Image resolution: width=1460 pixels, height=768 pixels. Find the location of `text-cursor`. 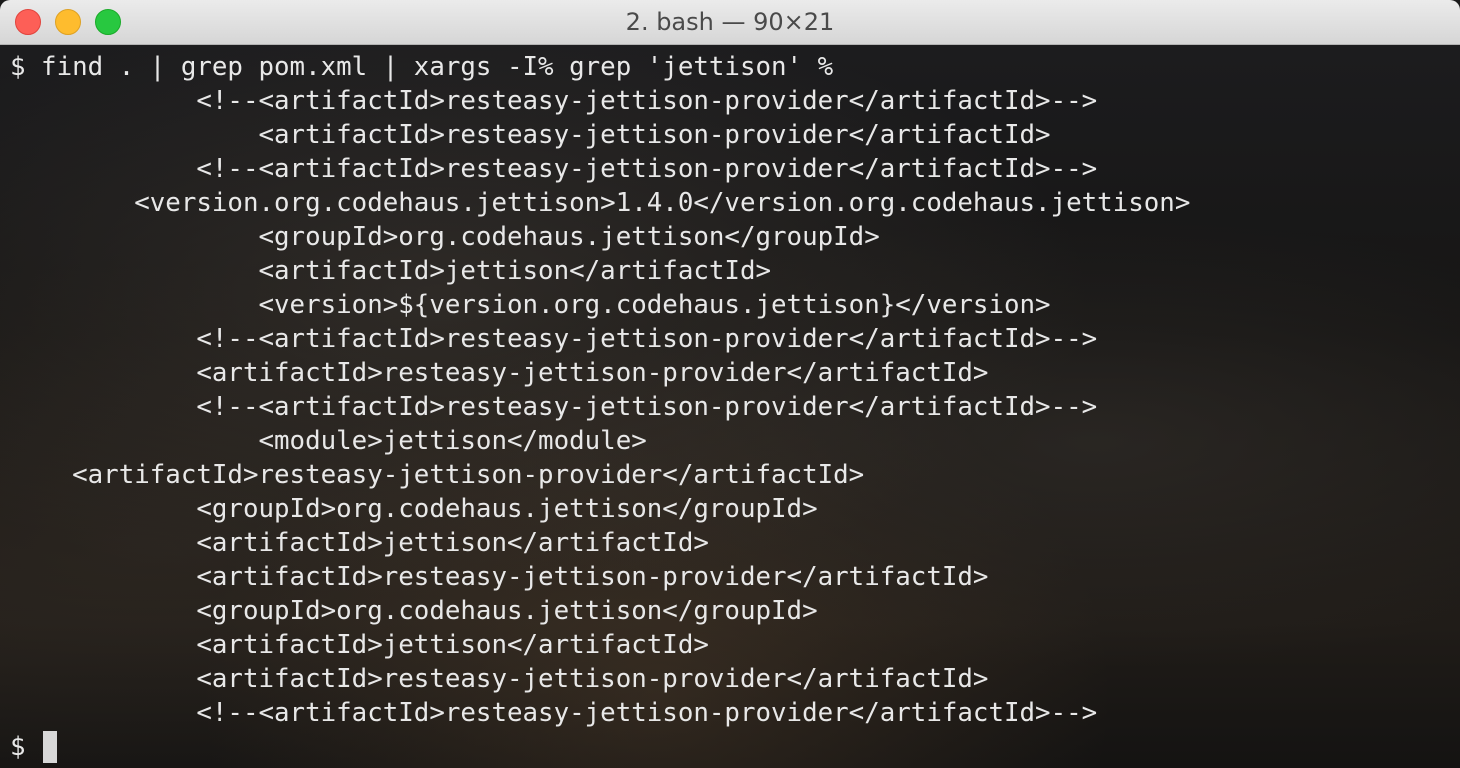

text-cursor is located at coordinates (50, 747).